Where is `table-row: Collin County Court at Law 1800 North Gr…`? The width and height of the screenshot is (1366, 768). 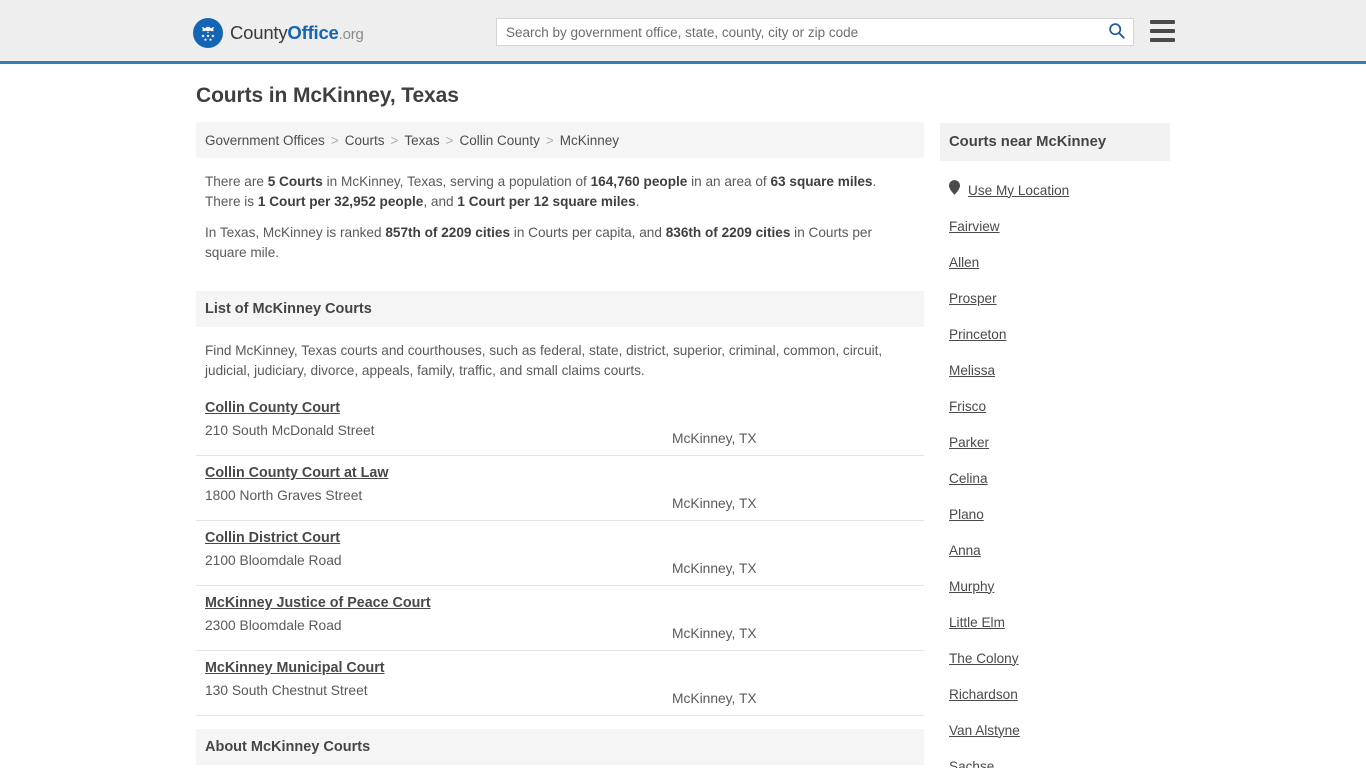 table-row: Collin County Court at Law 1800 North Gr… is located at coordinates (560, 488).